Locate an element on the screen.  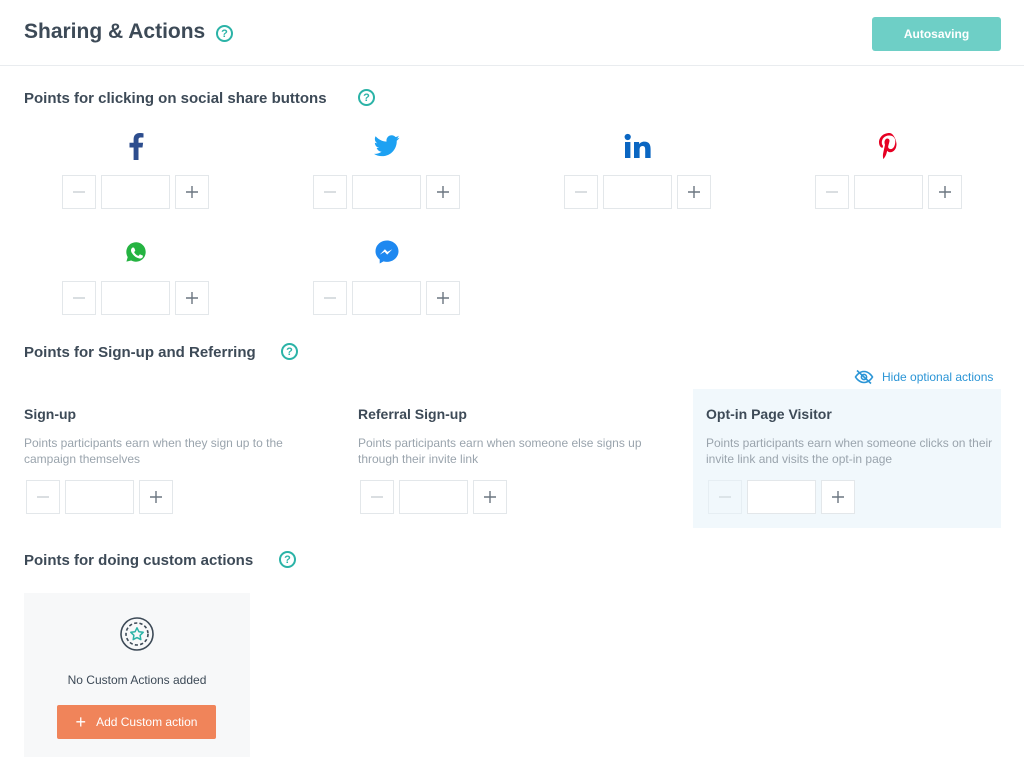
hide-optional-actions-link: Hide optional actions is located at coordinates (923, 377).